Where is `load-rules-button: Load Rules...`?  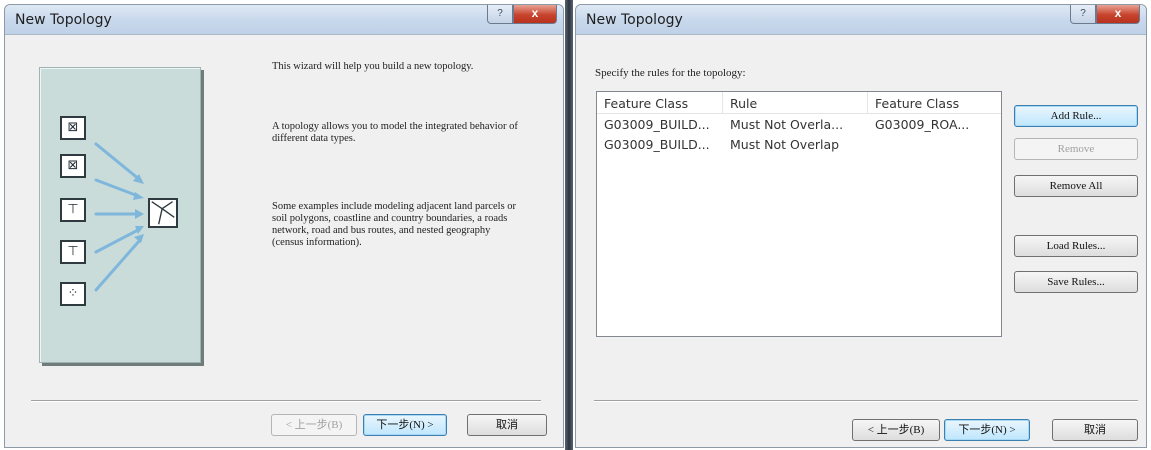 load-rules-button: Load Rules... is located at coordinates (1076, 246).